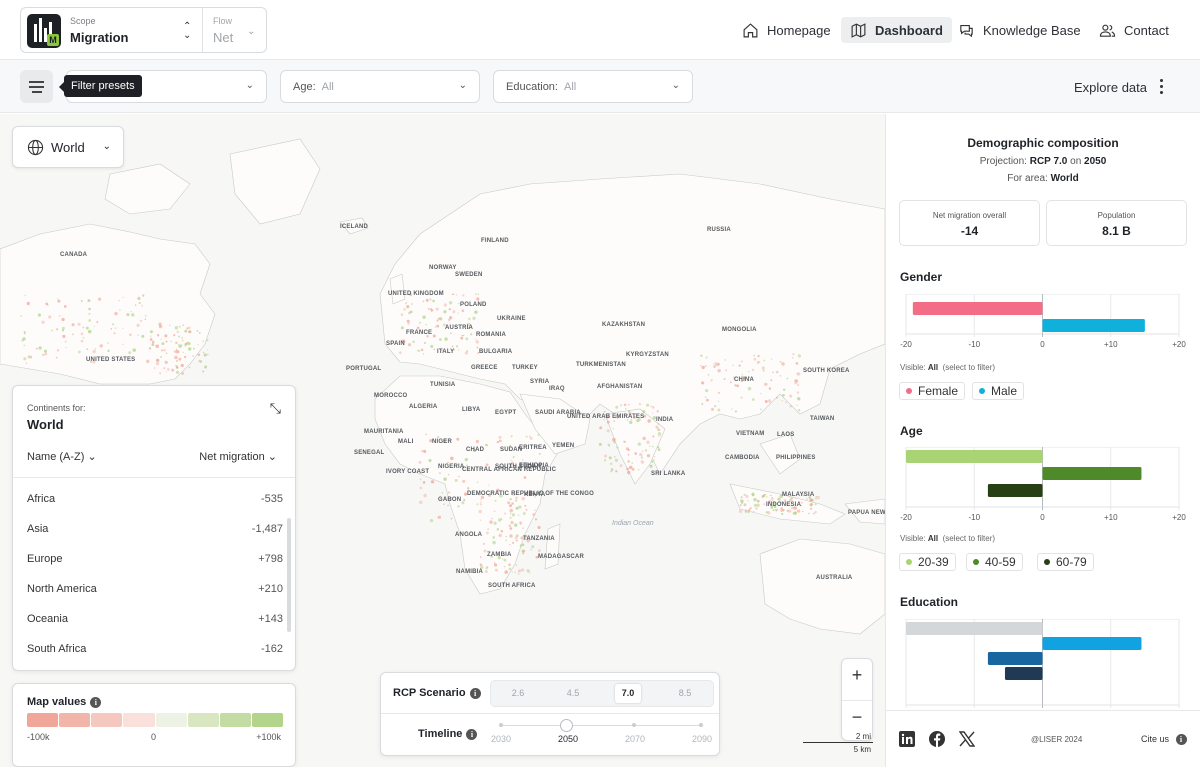 The height and width of the screenshot is (767, 1200). What do you see at coordinates (443, 268) in the screenshot?
I see `country-label: NORWAY` at bounding box center [443, 268].